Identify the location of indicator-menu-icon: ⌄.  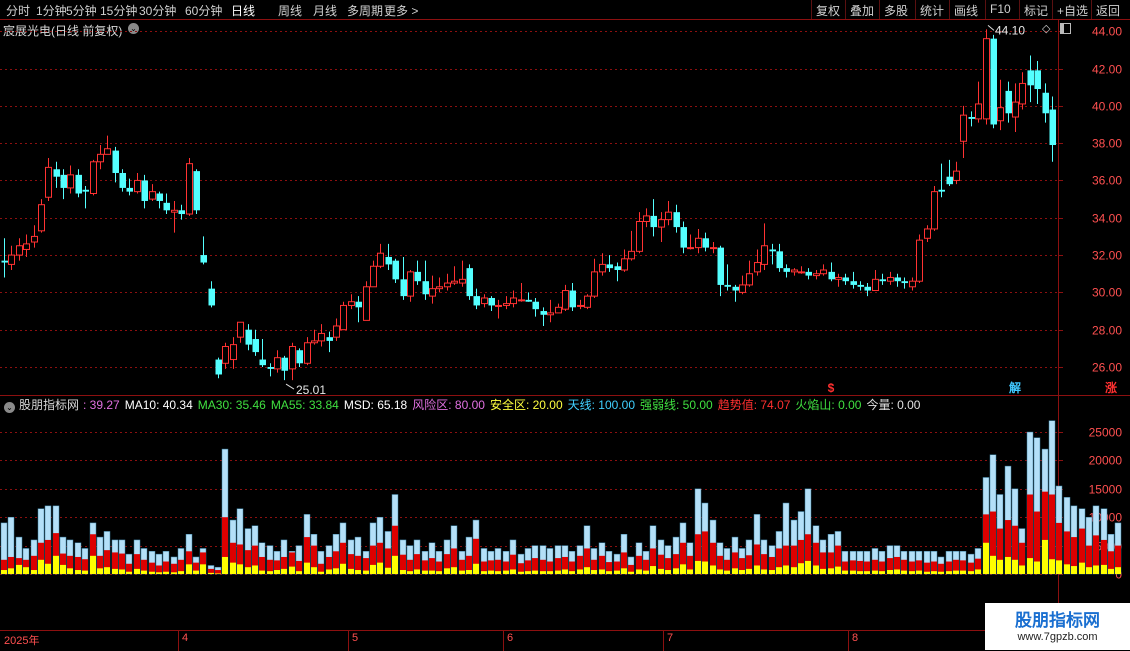
(9, 407).